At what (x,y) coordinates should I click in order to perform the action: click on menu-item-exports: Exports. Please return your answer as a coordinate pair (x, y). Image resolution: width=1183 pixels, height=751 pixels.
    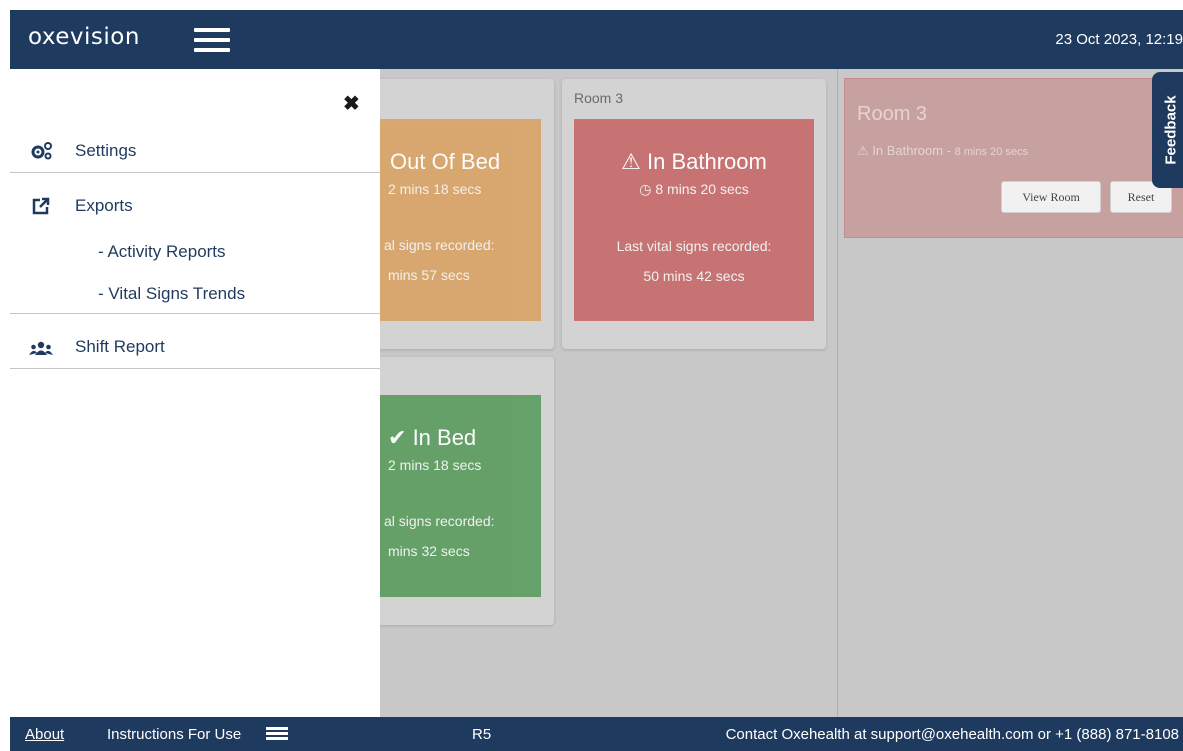
    Looking at the image, I should click on (195, 207).